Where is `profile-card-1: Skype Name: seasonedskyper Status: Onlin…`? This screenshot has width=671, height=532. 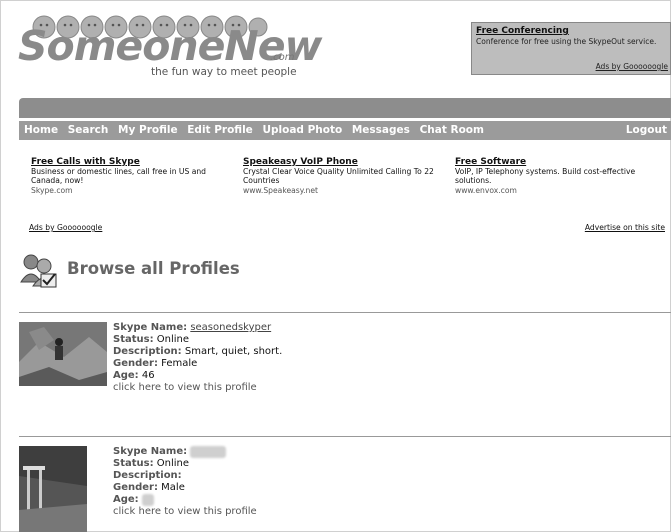
profile-card-1: Skype Name: seasonedskyper Status: Onlin… is located at coordinates (197, 358).